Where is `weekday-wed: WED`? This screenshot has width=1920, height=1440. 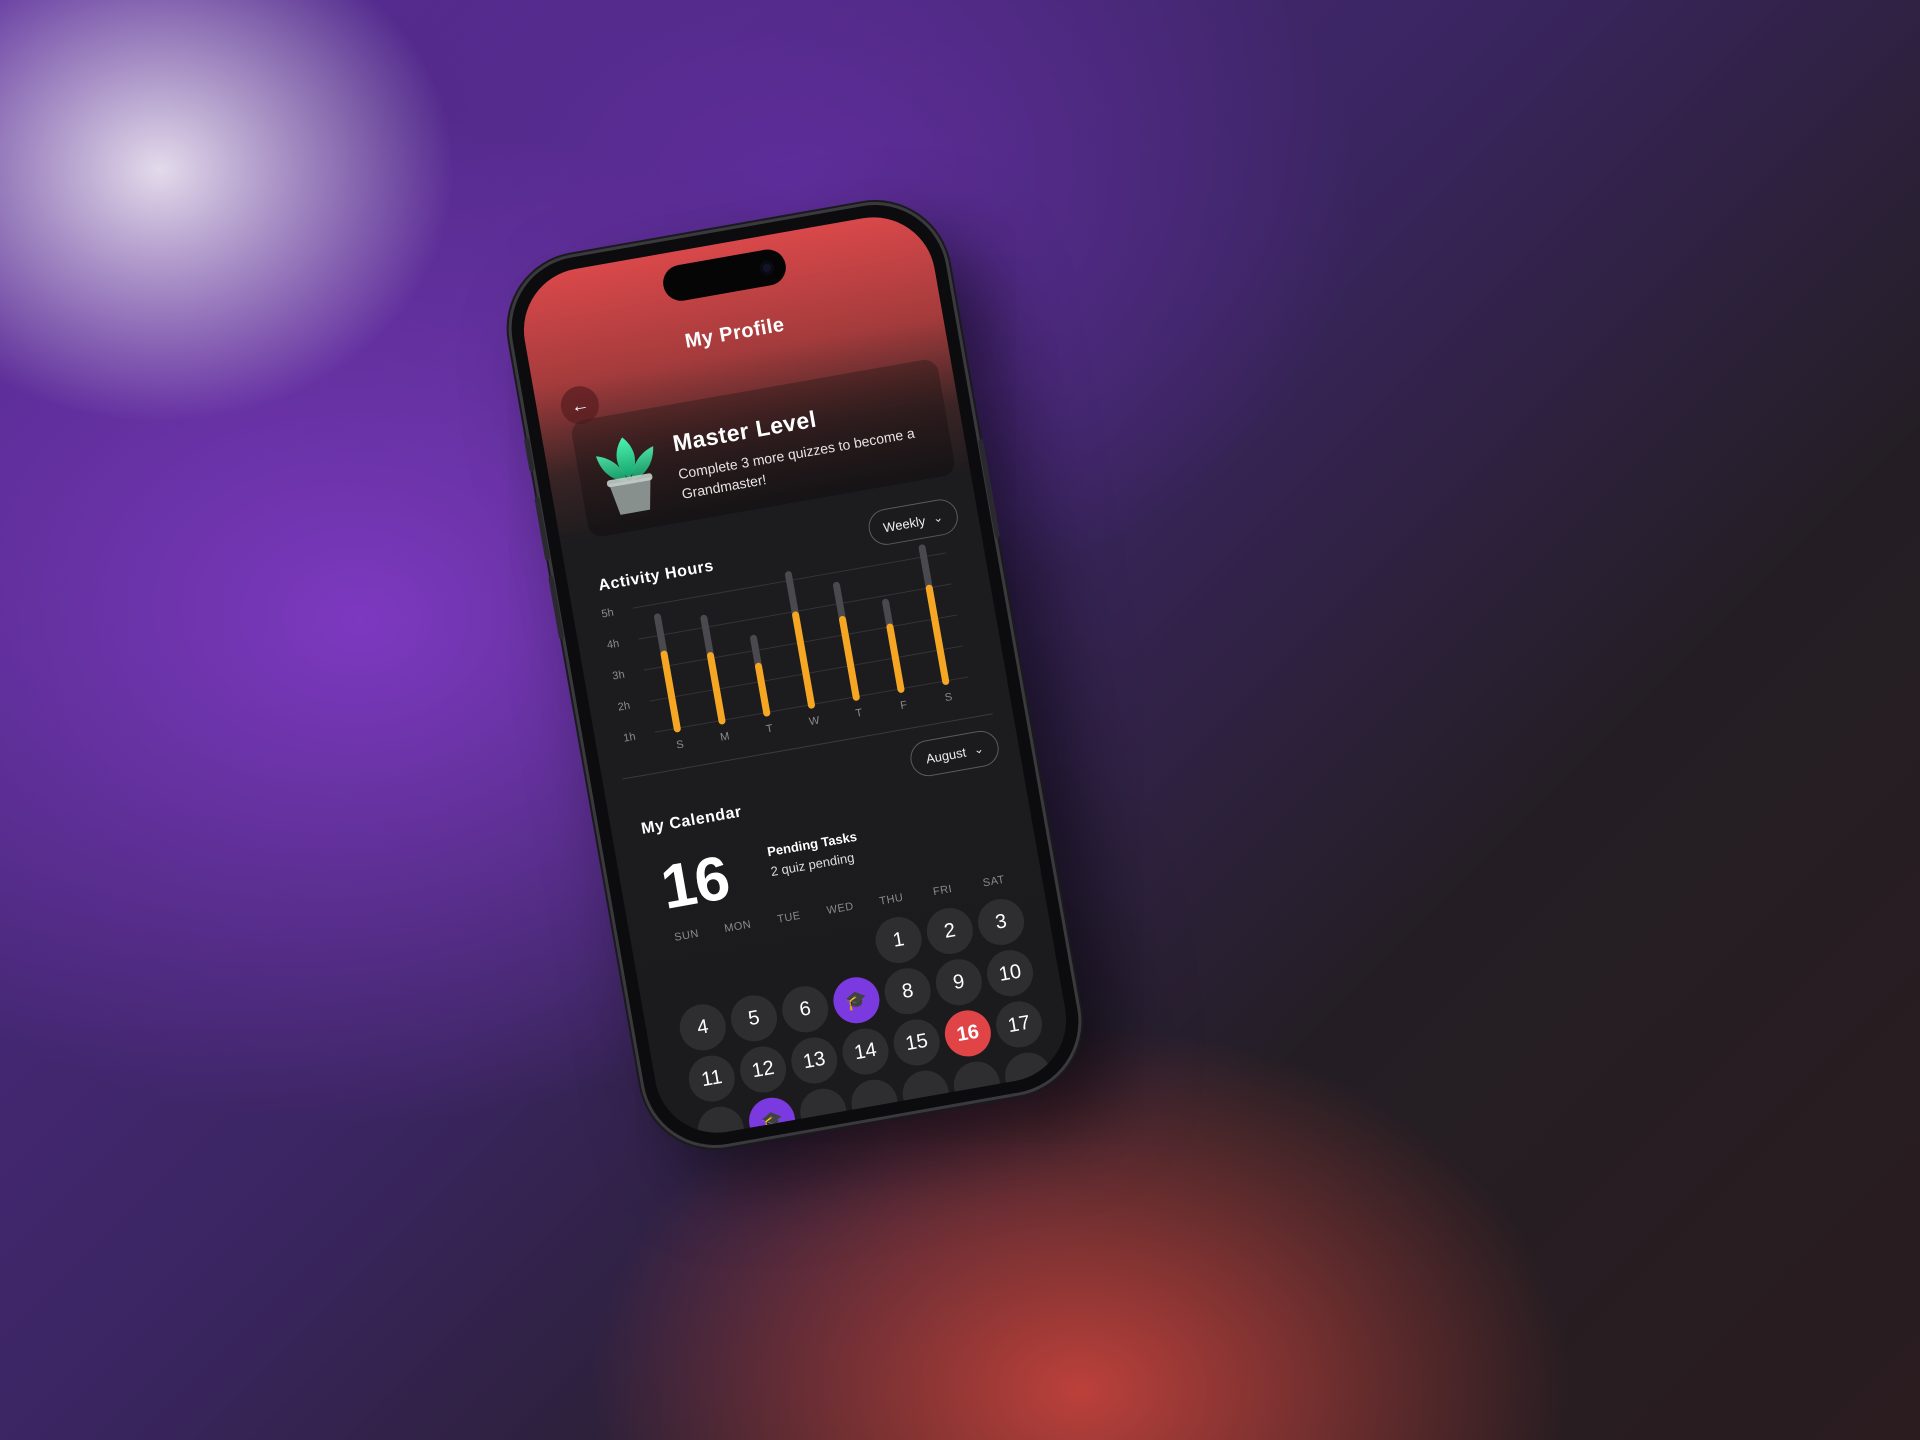 weekday-wed: WED is located at coordinates (840, 908).